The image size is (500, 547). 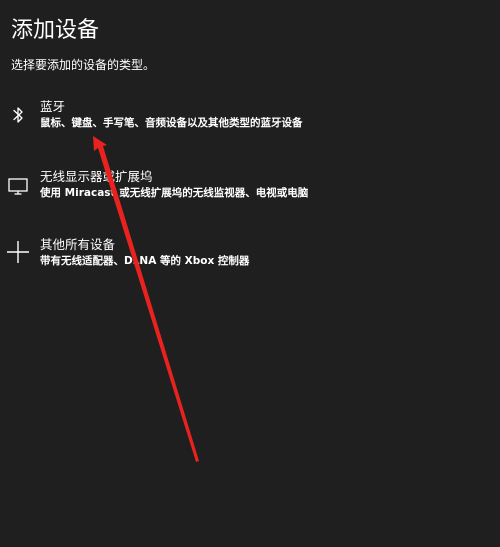 I want to click on option-everything-else: 其他所有设备 带有无线适配器、DLNA 等的 Xbox 控制器, so click(x=250, y=261).